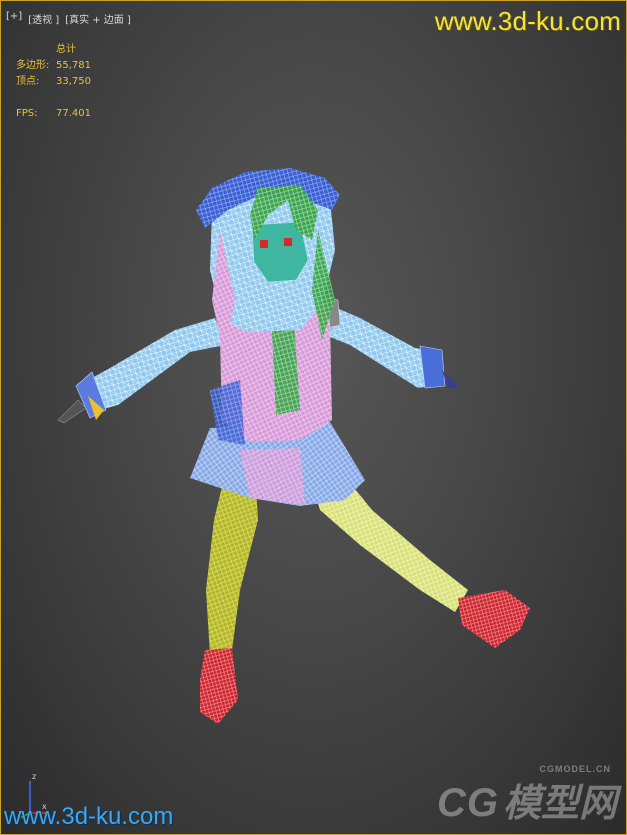  What do you see at coordinates (494, 619) in the screenshot?
I see `right-shoe-mesh` at bounding box center [494, 619].